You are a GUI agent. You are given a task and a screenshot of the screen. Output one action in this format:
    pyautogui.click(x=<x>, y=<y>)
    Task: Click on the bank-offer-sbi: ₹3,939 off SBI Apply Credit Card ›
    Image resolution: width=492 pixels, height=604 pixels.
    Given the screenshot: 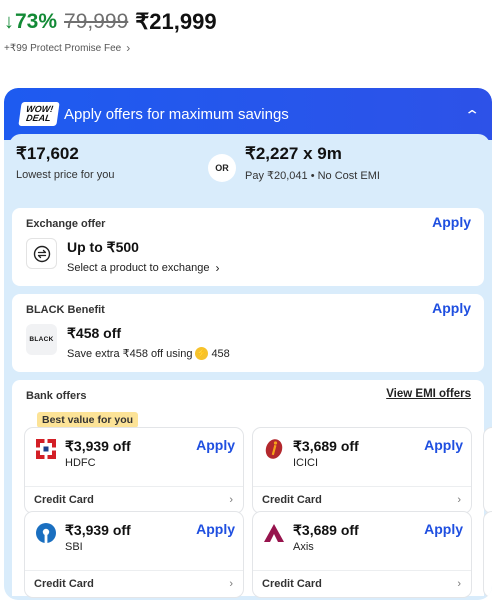 What is the action you would take?
    pyautogui.click(x=134, y=554)
    